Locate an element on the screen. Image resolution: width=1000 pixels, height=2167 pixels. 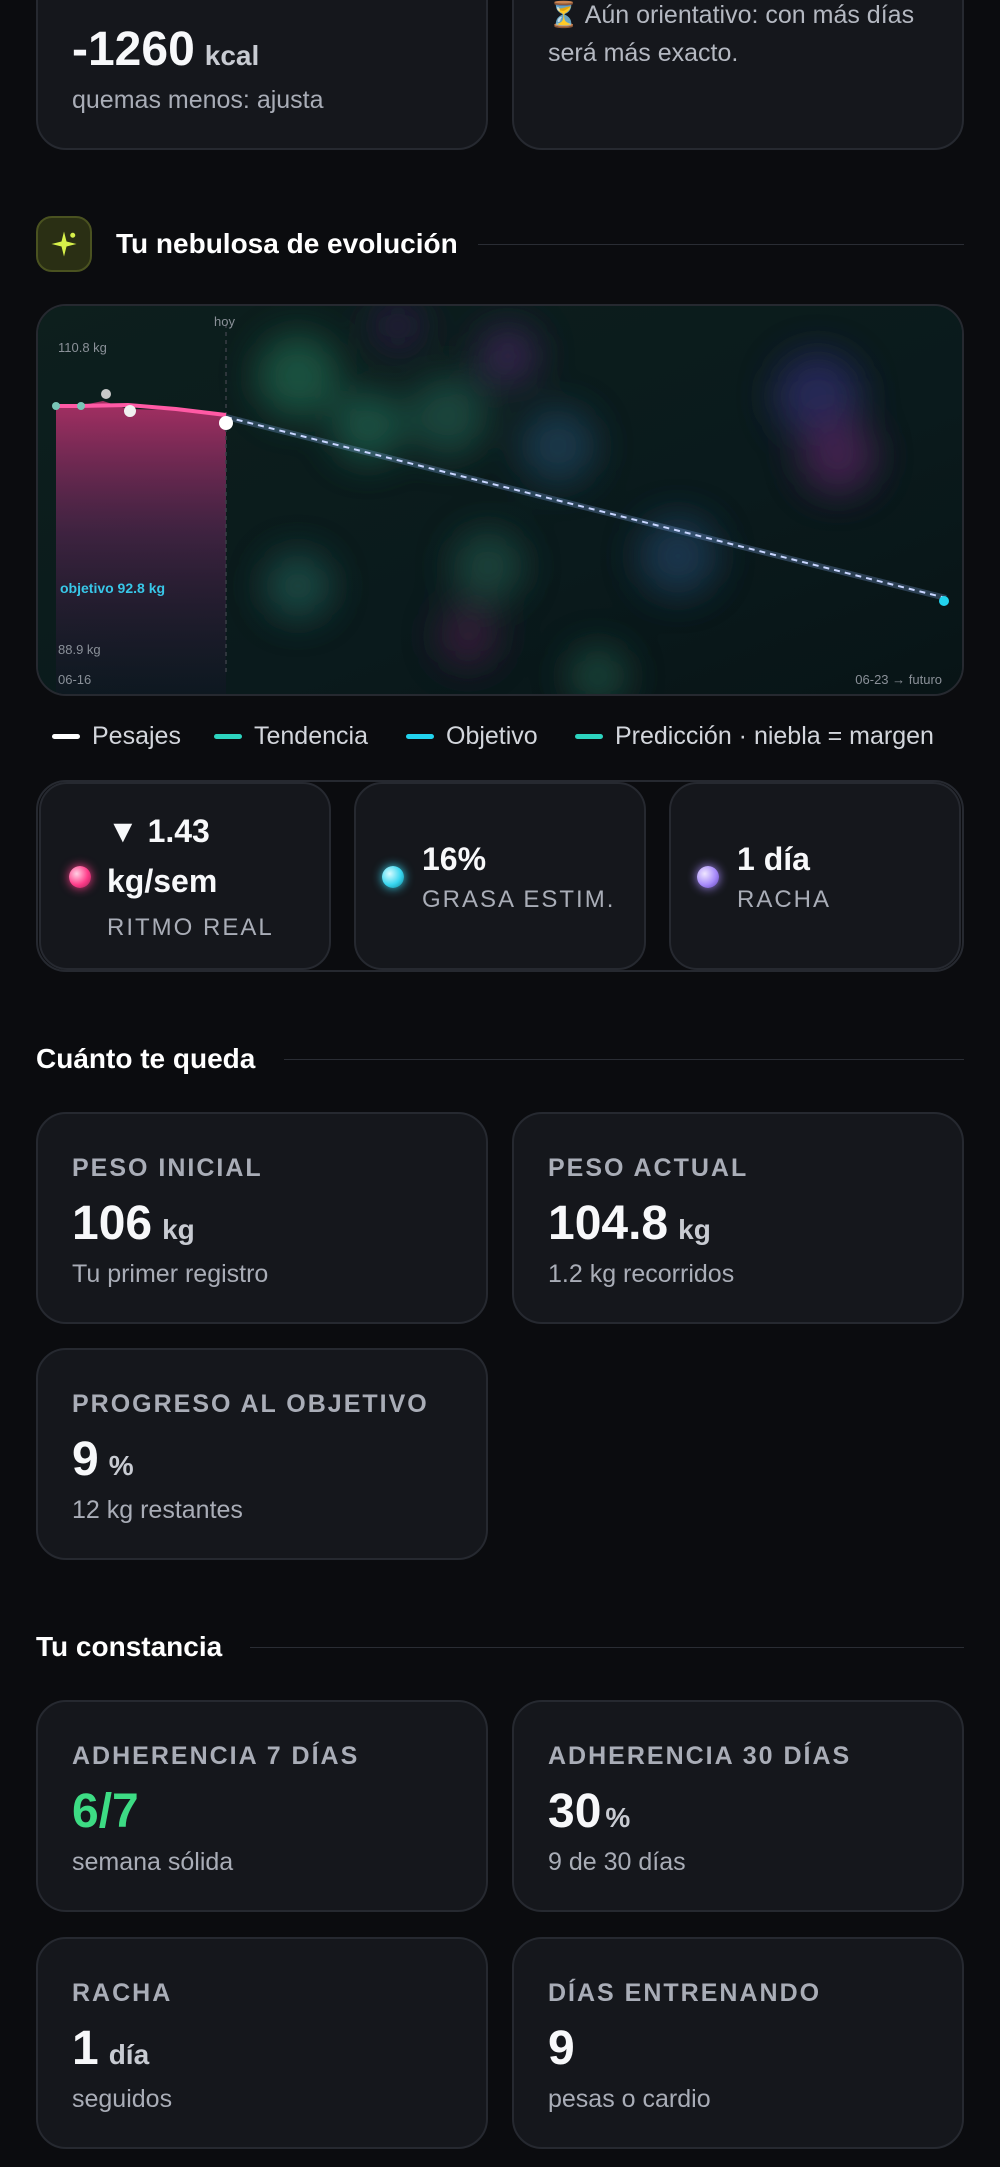
nebula-title: Tu nebulosa de evolución is located at coordinates (287, 243).